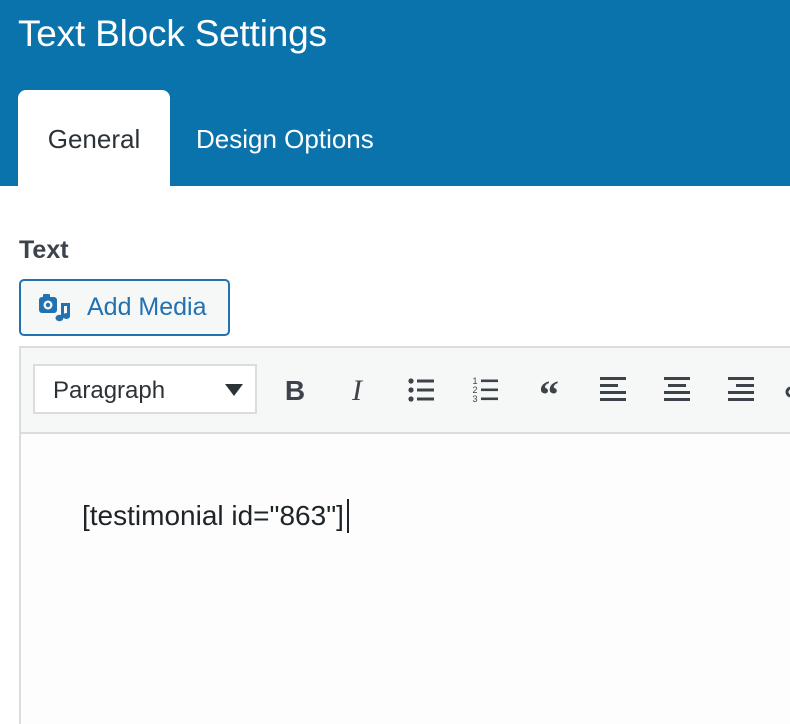 The width and height of the screenshot is (790, 724). What do you see at coordinates (779, 390) in the screenshot?
I see `link-button` at bounding box center [779, 390].